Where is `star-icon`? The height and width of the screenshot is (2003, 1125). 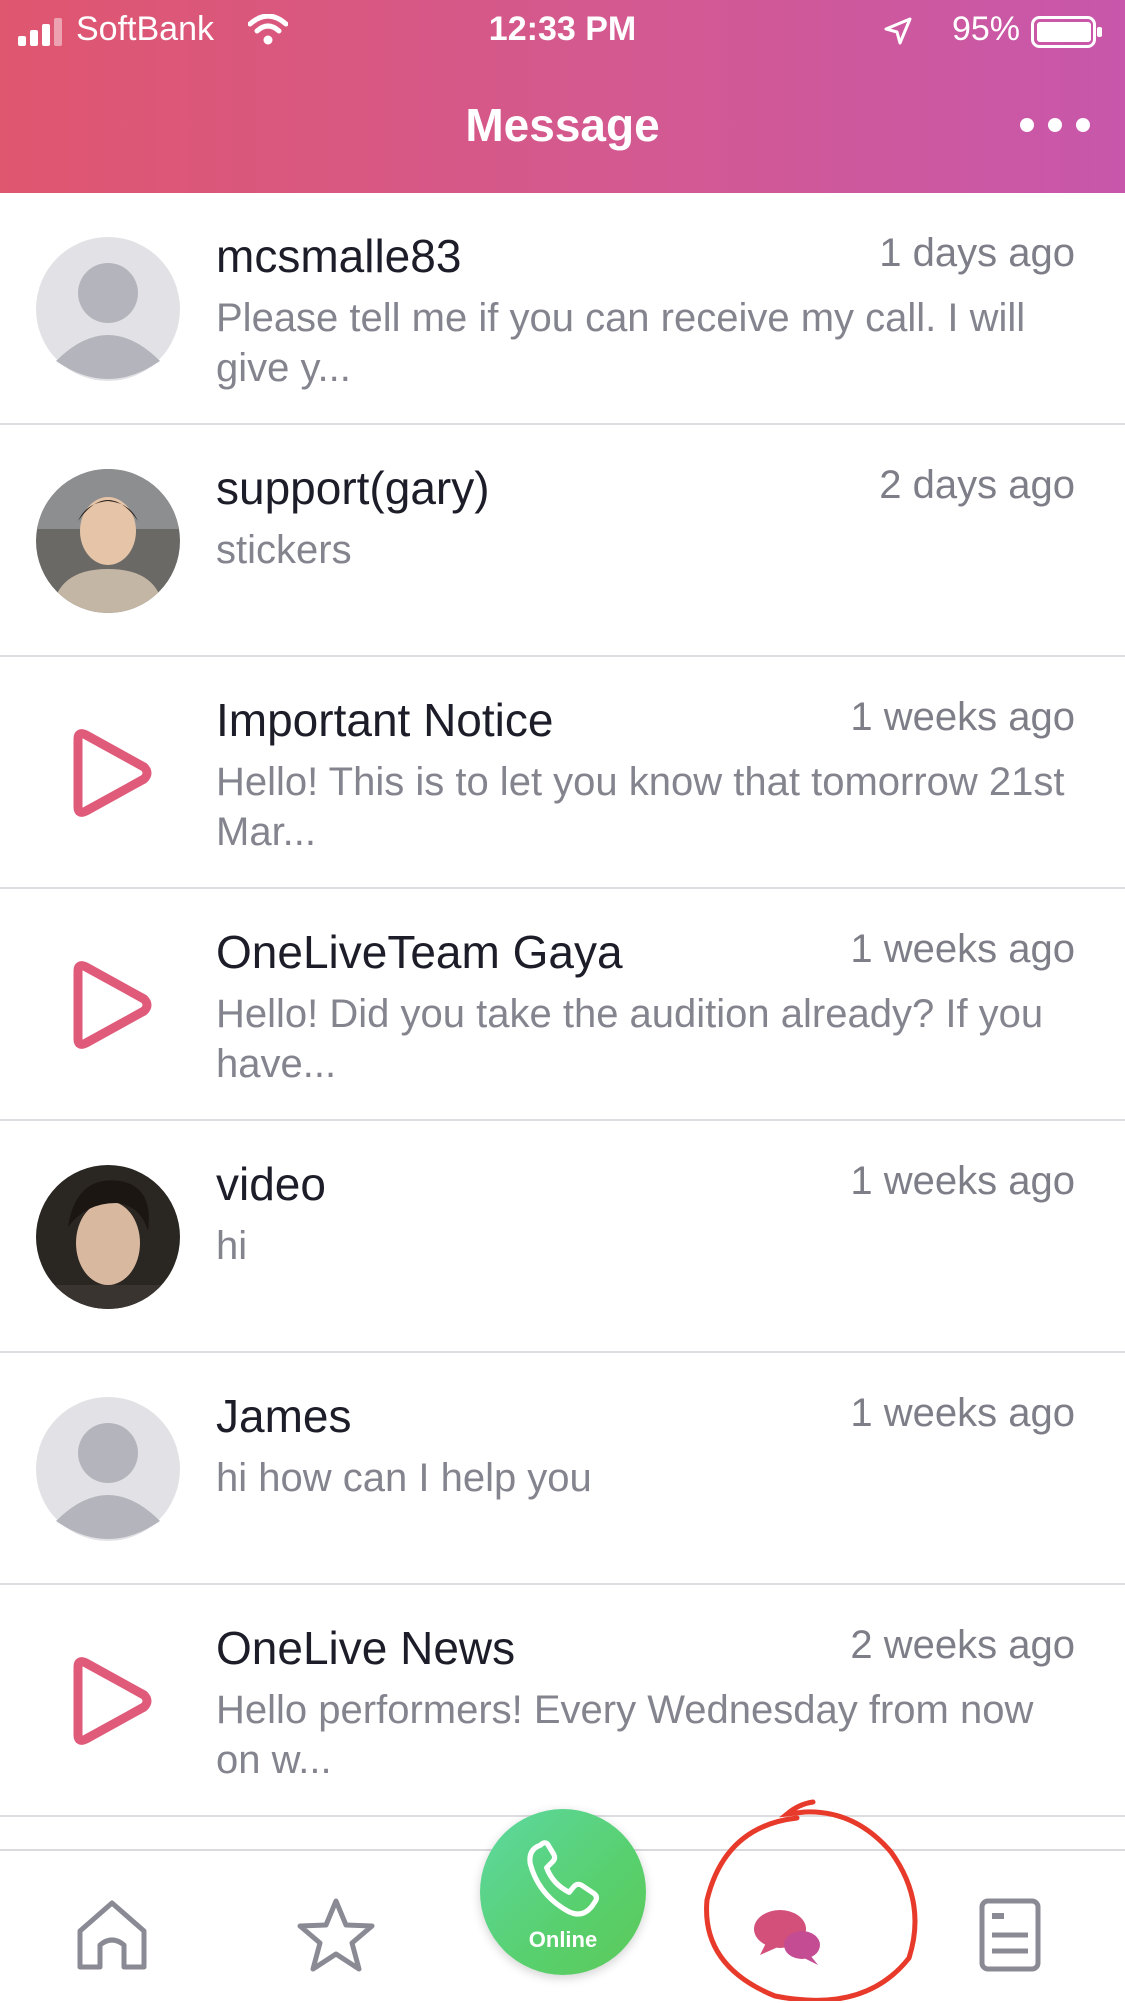
star-icon is located at coordinates (336, 1935).